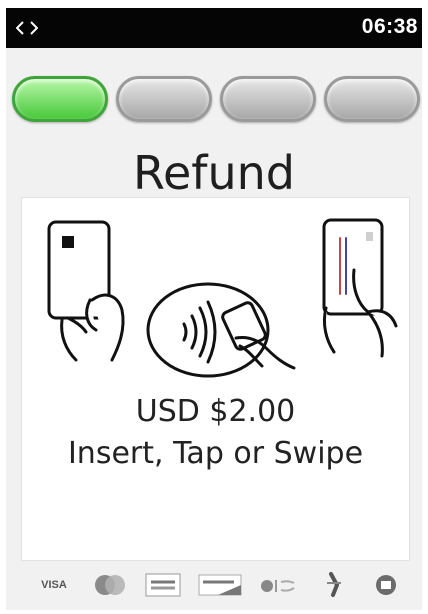  I want to click on mastercard-logo-icon, so click(110, 585).